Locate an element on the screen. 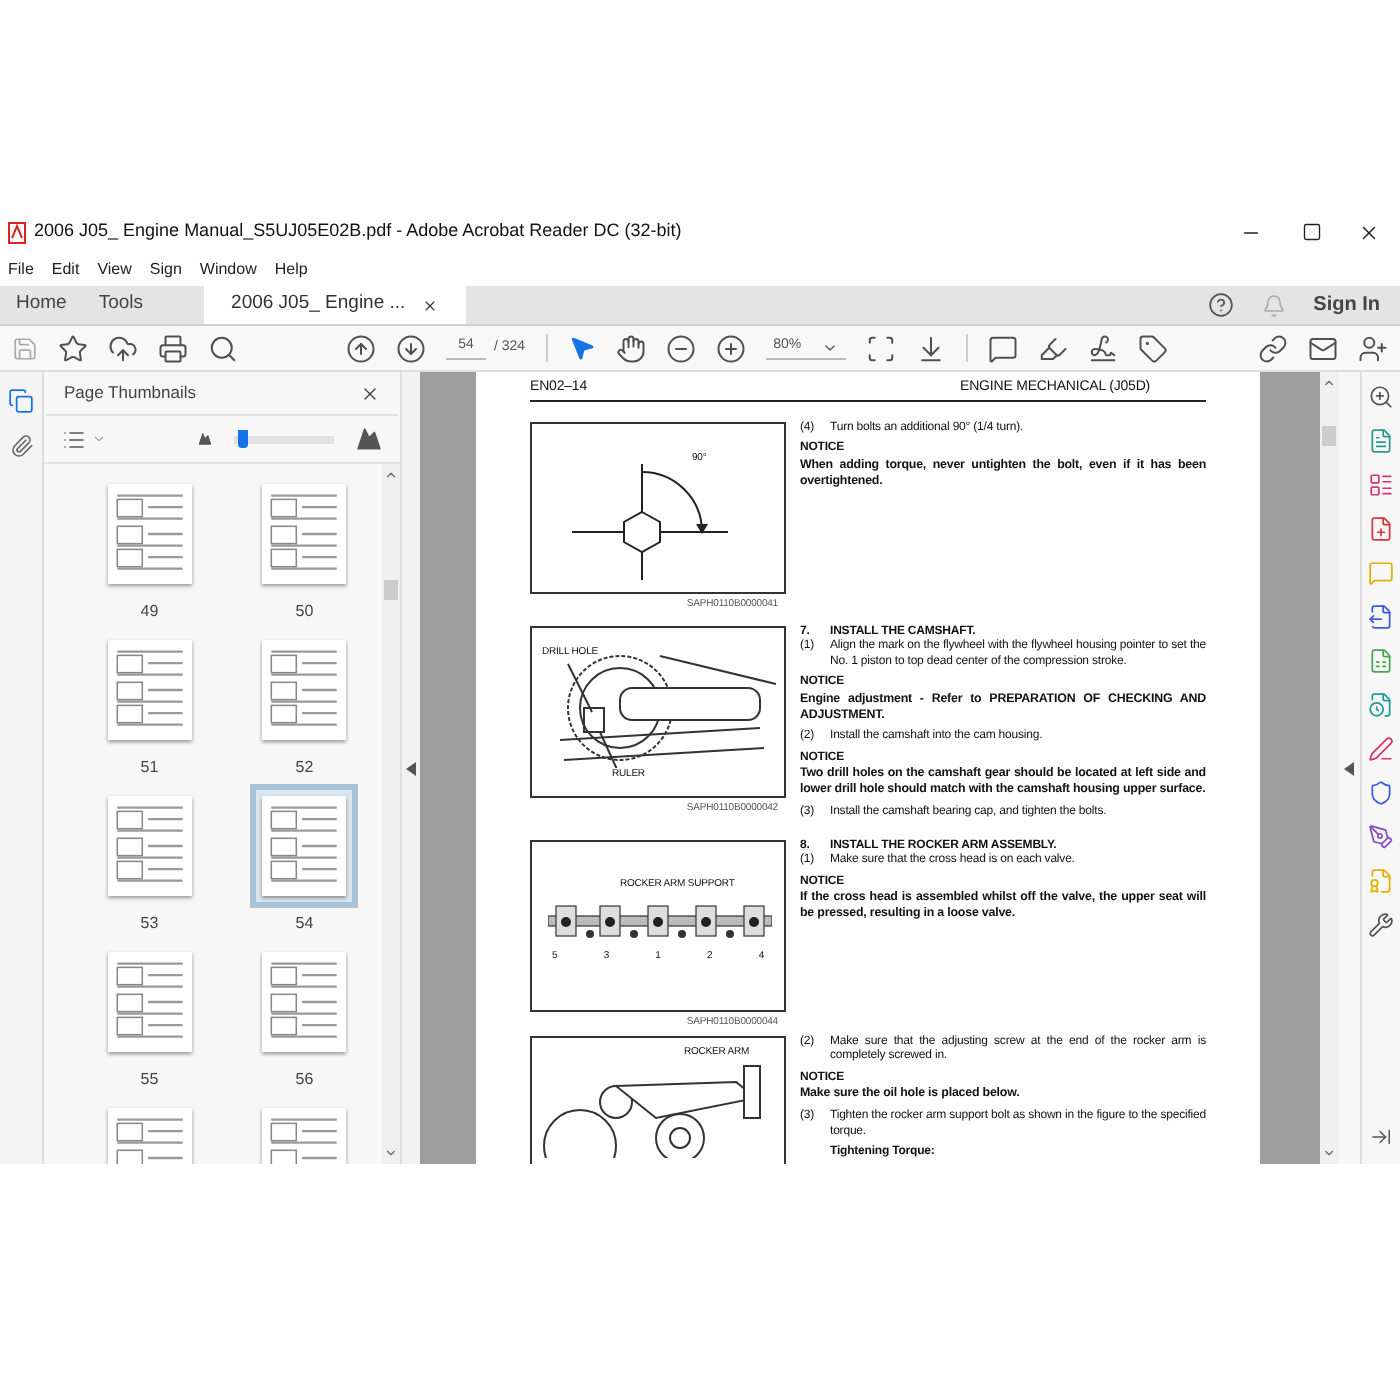  zoom-in-icon is located at coordinates (730, 348).